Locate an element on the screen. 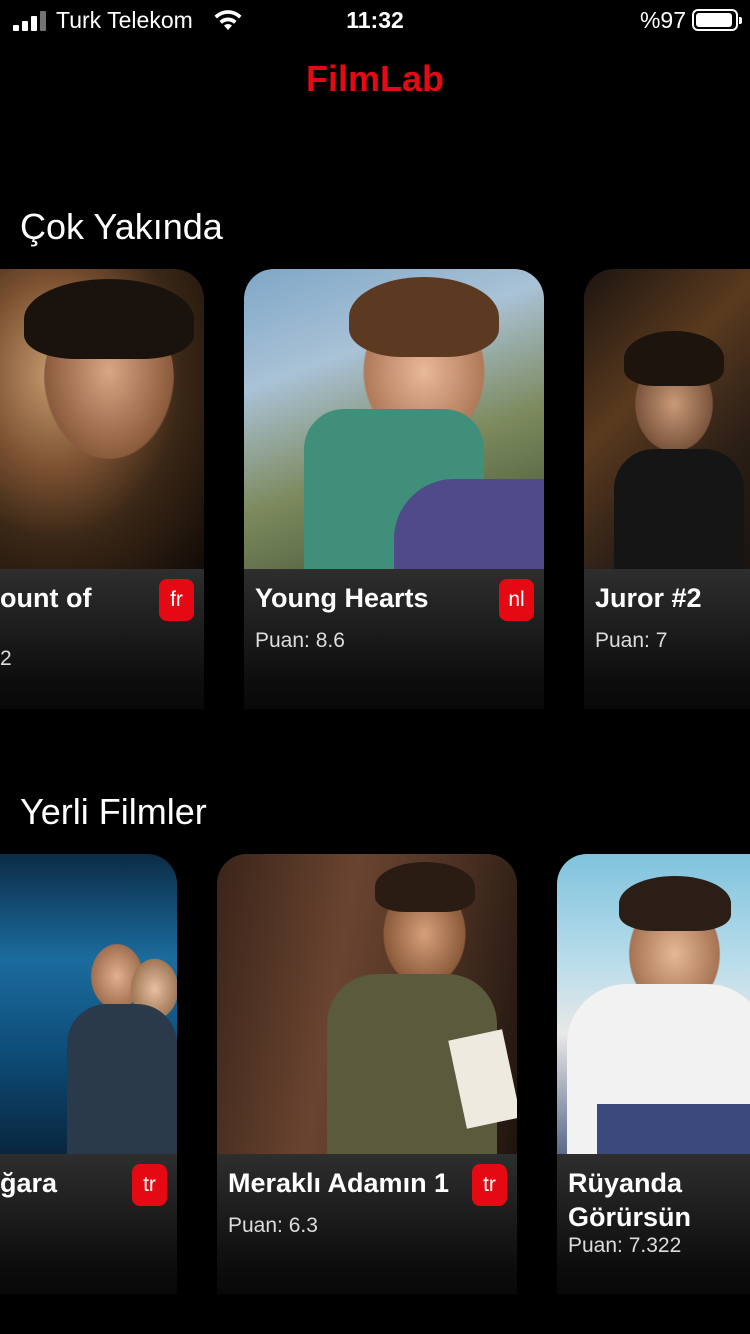 The width and height of the screenshot is (750, 1334). movie-title: Young Hearts is located at coordinates (342, 598).